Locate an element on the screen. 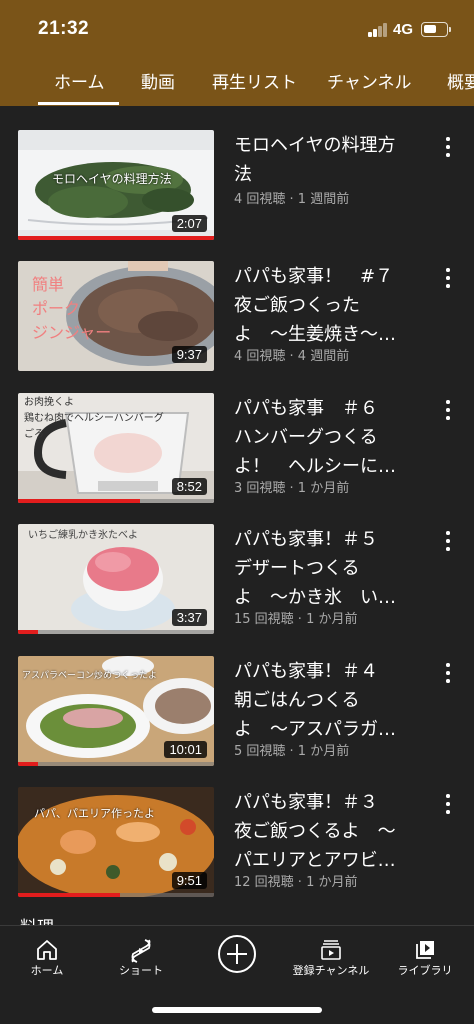 The height and width of the screenshot is (1024, 474). thumbnail-caption: パパ、パエリア作ったよ is located at coordinates (94, 813).